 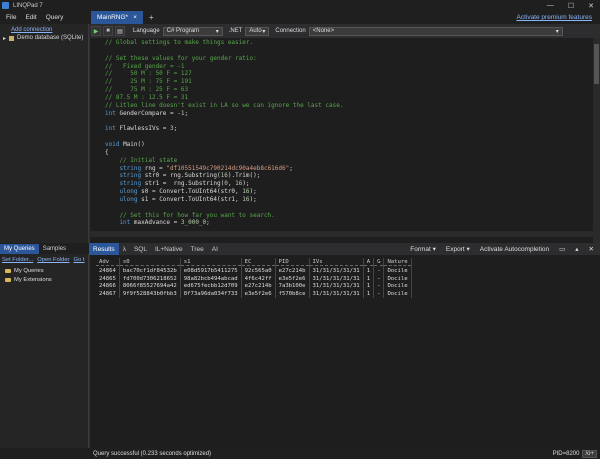 I want to click on status-right: PID=8200 /o+, so click(x=575, y=453).